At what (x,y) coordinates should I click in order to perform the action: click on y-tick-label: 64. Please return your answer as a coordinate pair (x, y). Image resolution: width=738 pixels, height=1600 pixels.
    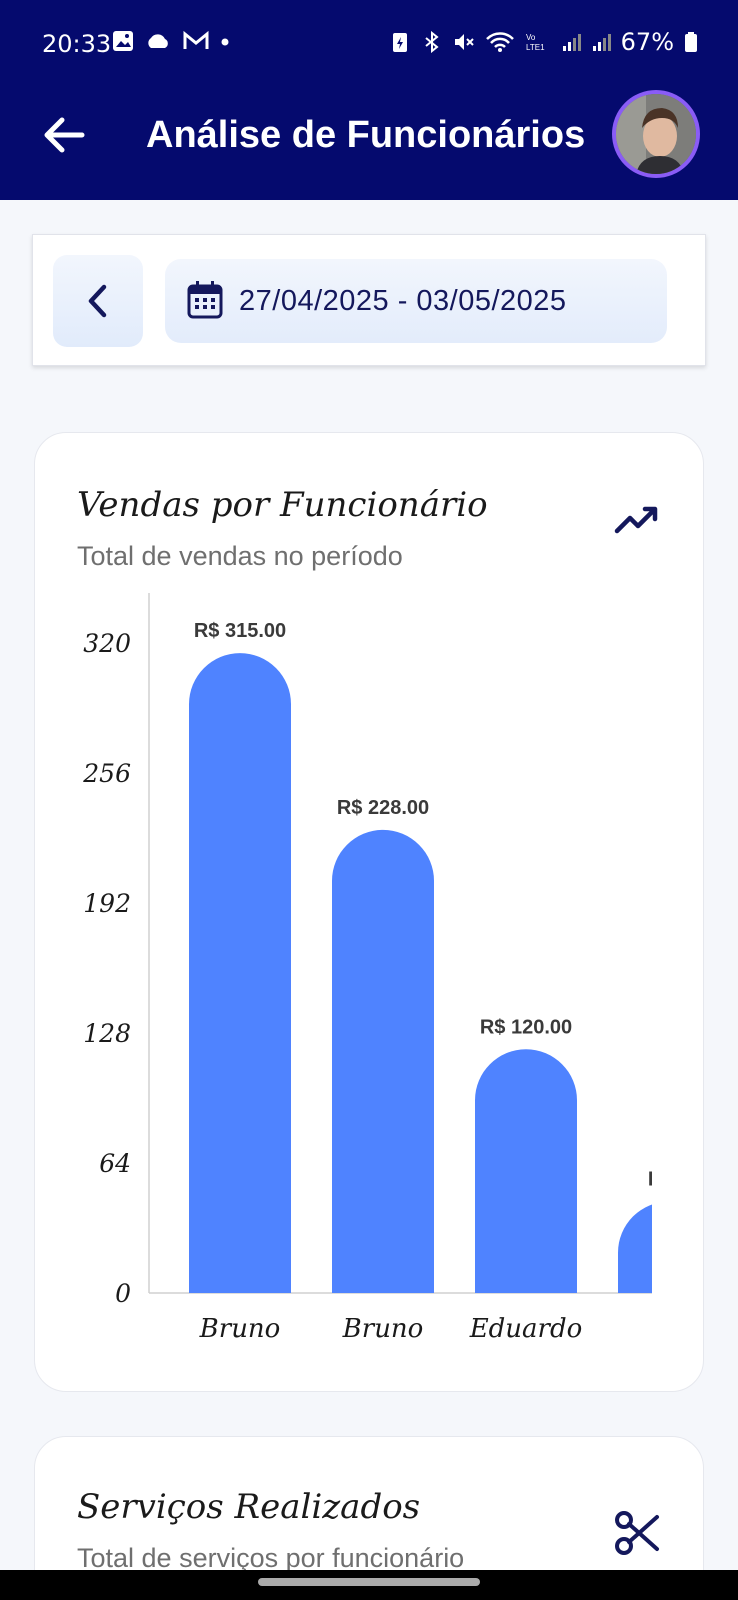
    Looking at the image, I should click on (115, 1163).